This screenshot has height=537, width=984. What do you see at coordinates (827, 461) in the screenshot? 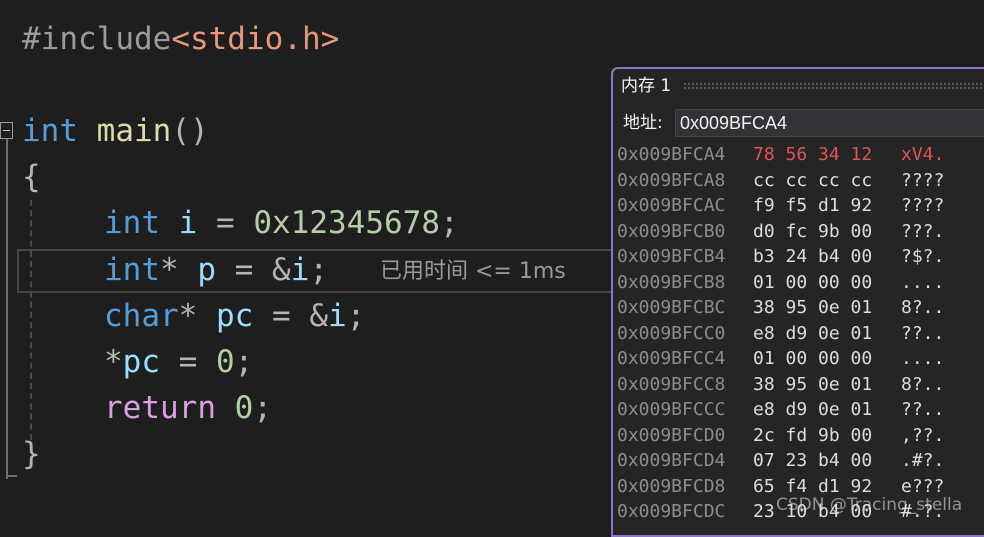
I see `memory-bytes: 07 23 b4 00` at bounding box center [827, 461].